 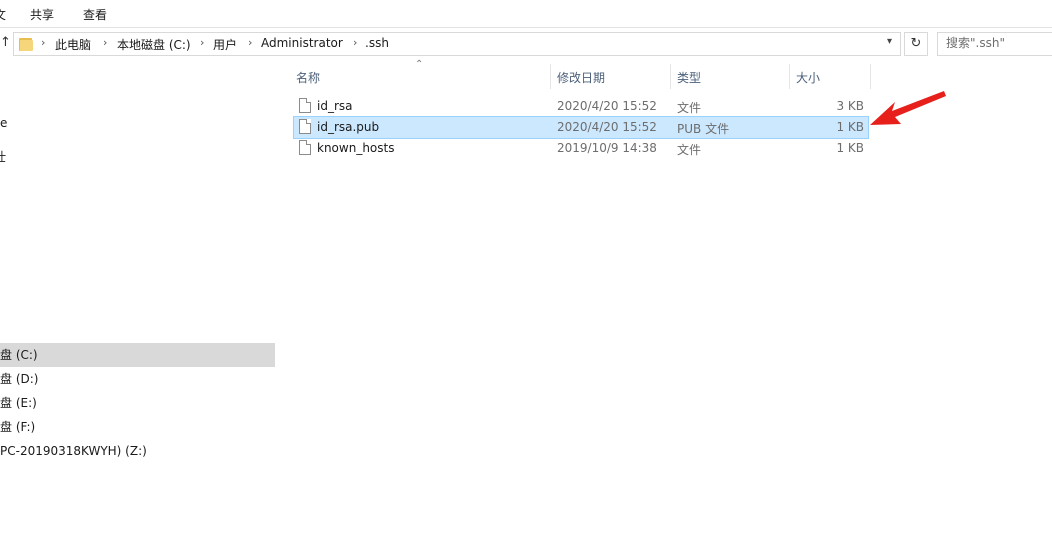 I want to click on breadcrumb-this-pc: 此电脑, so click(x=73, y=44).